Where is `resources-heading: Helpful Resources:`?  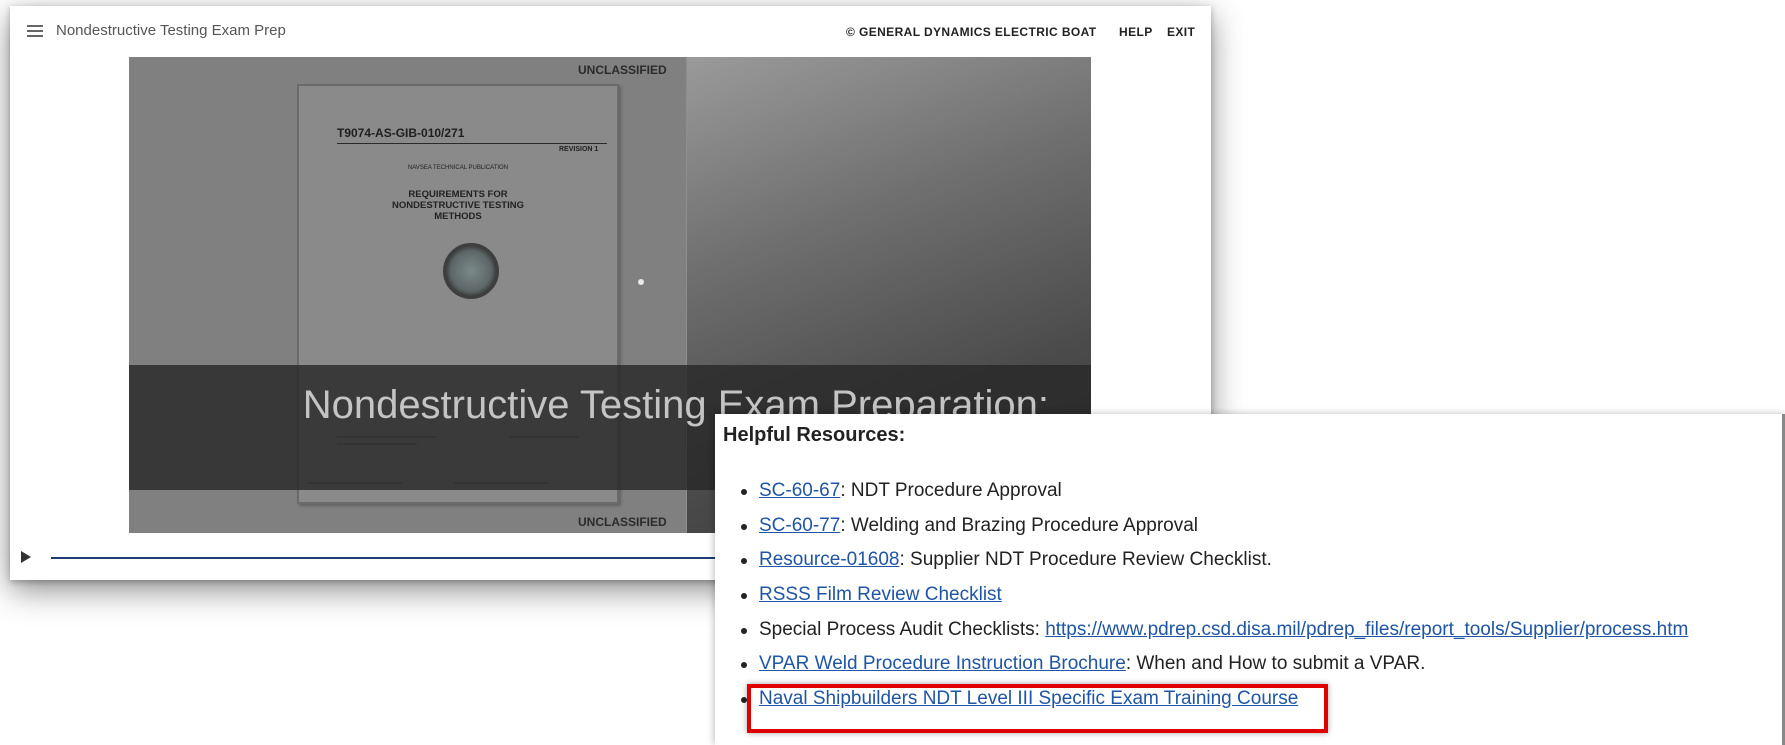
resources-heading: Helpful Resources: is located at coordinates (814, 435).